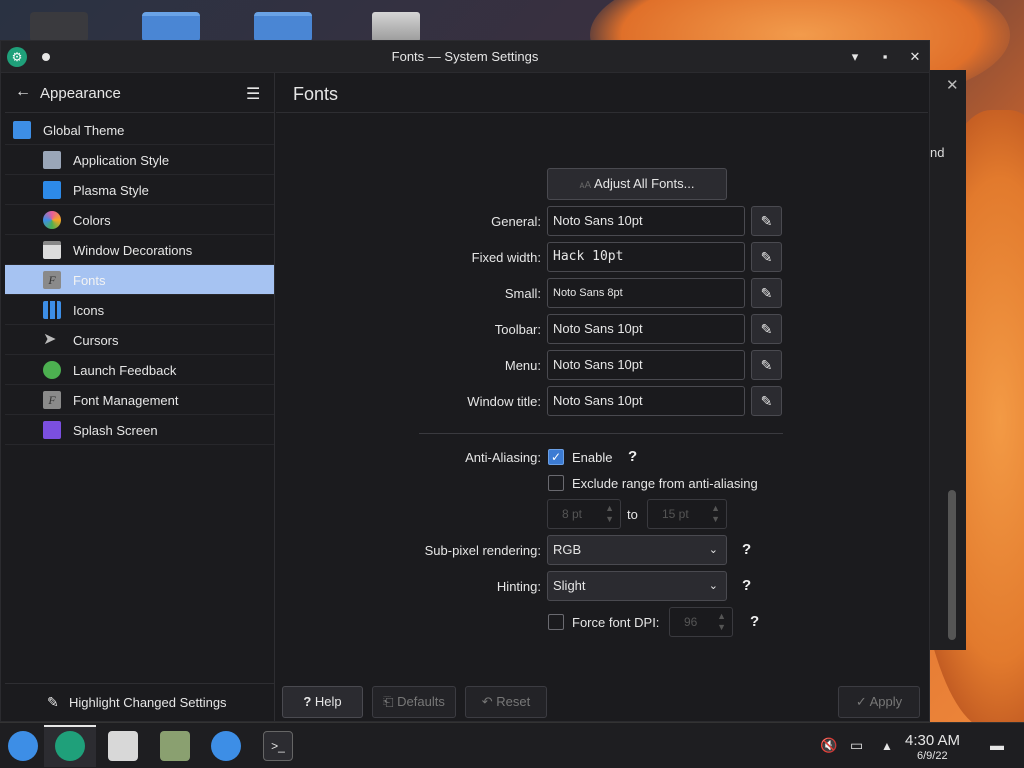 The image size is (1024, 768). I want to click on edit-window-title-font-button: ✎, so click(766, 401).